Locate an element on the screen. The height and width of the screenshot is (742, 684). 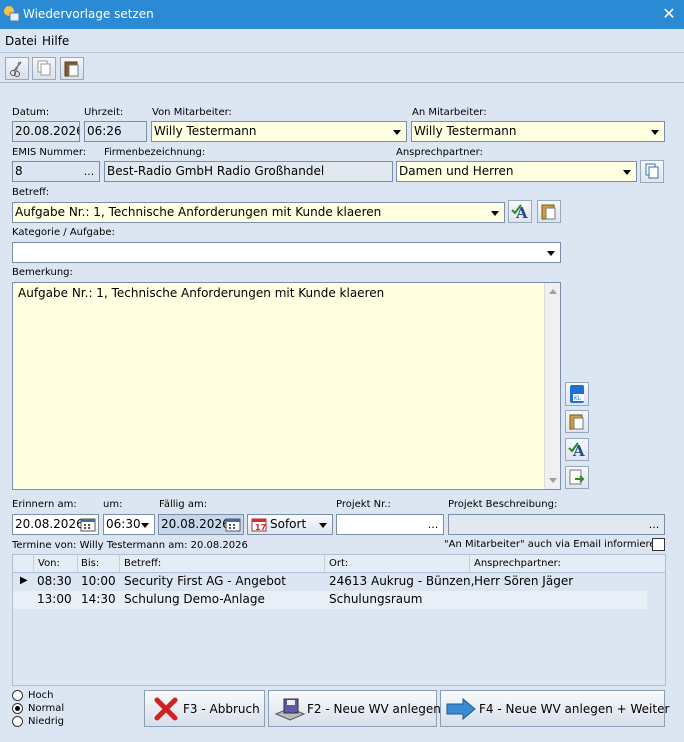
uhrzeit-field: 06:26 is located at coordinates (115, 131).